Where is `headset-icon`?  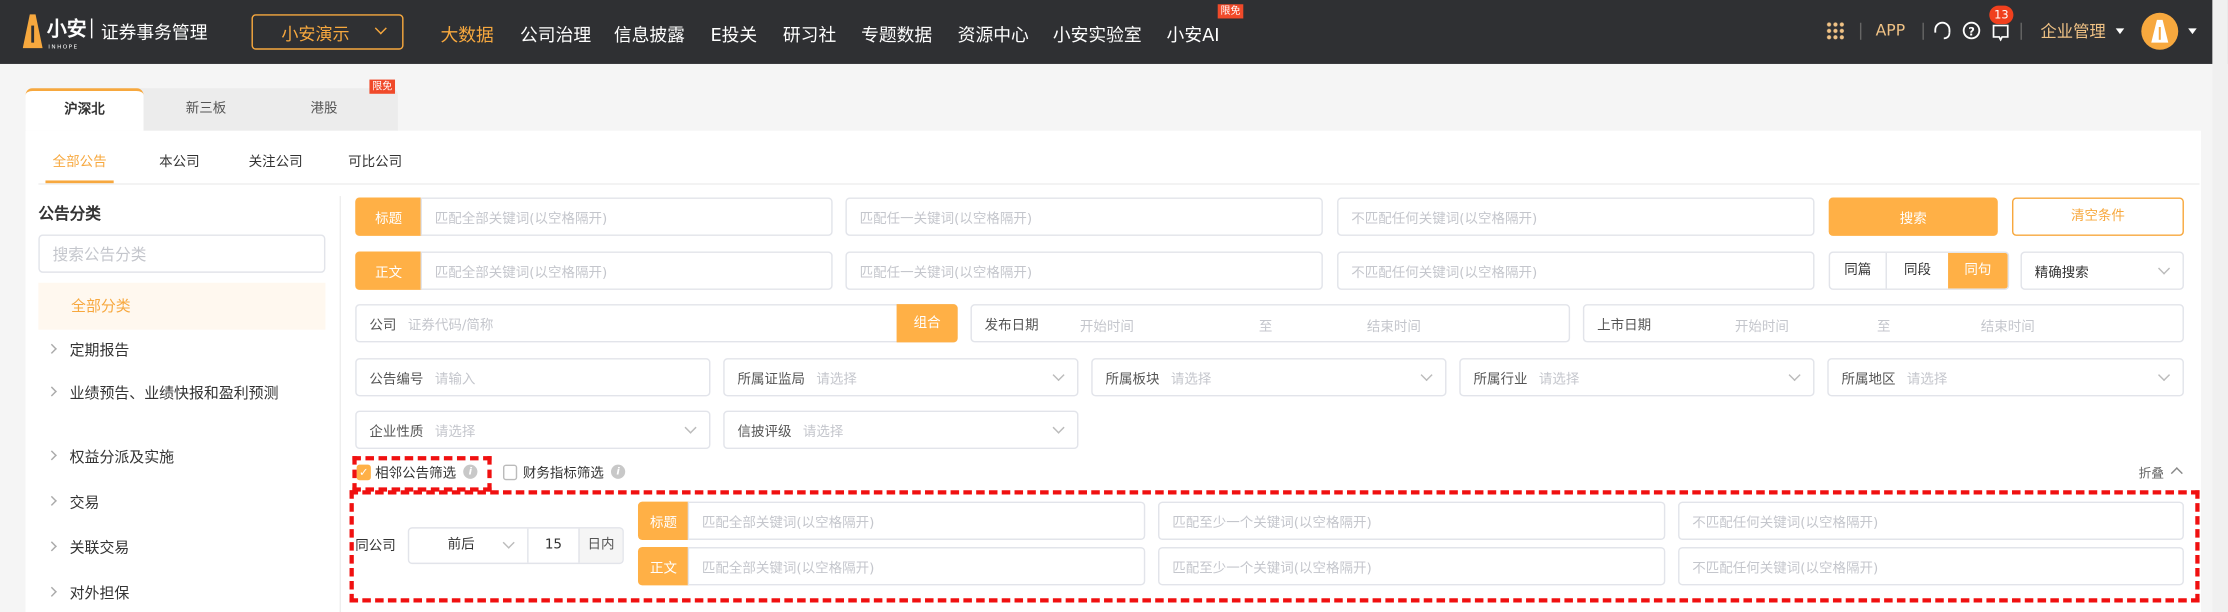 headset-icon is located at coordinates (1942, 30).